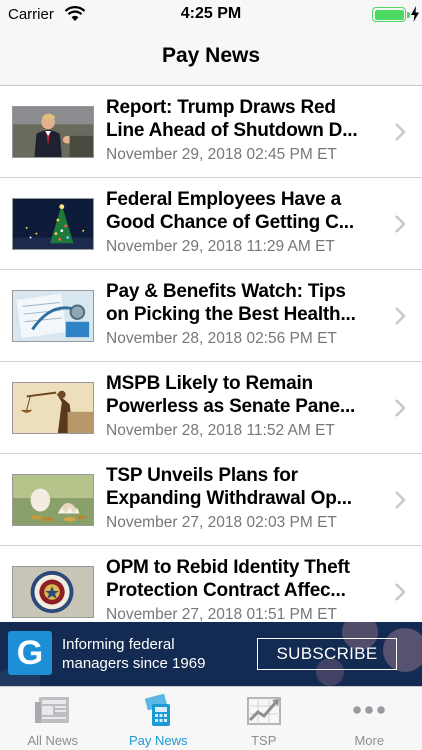 This screenshot has height=750, width=422. I want to click on battery-icon, so click(389, 14).